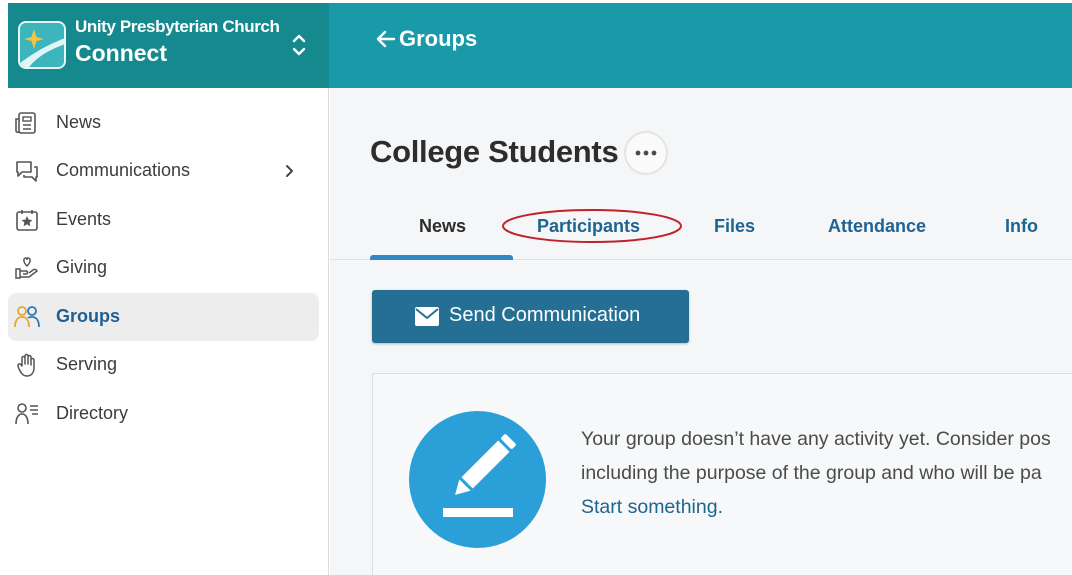  What do you see at coordinates (177, 26) in the screenshot?
I see `org-name: Unity Presbyterian Church` at bounding box center [177, 26].